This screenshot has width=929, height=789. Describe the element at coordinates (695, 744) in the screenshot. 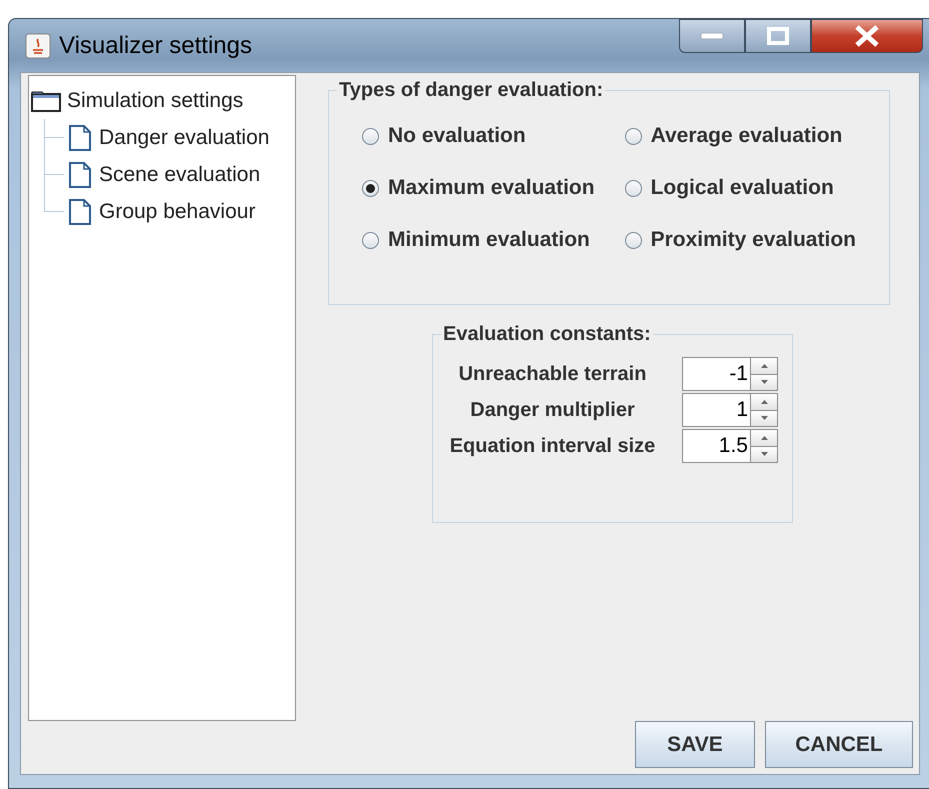

I see `save-button: SAVE` at that location.